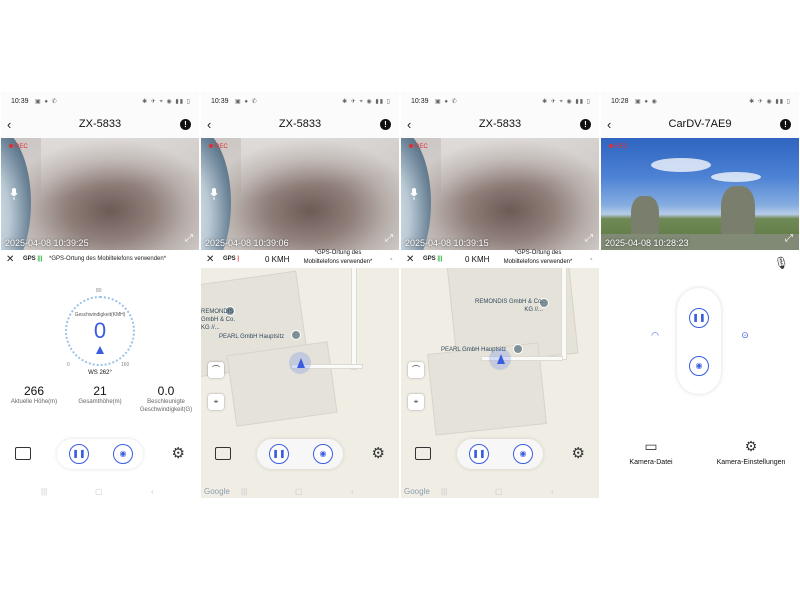  I want to click on stat-label: Aktuelle Höhe(m), so click(34, 402).